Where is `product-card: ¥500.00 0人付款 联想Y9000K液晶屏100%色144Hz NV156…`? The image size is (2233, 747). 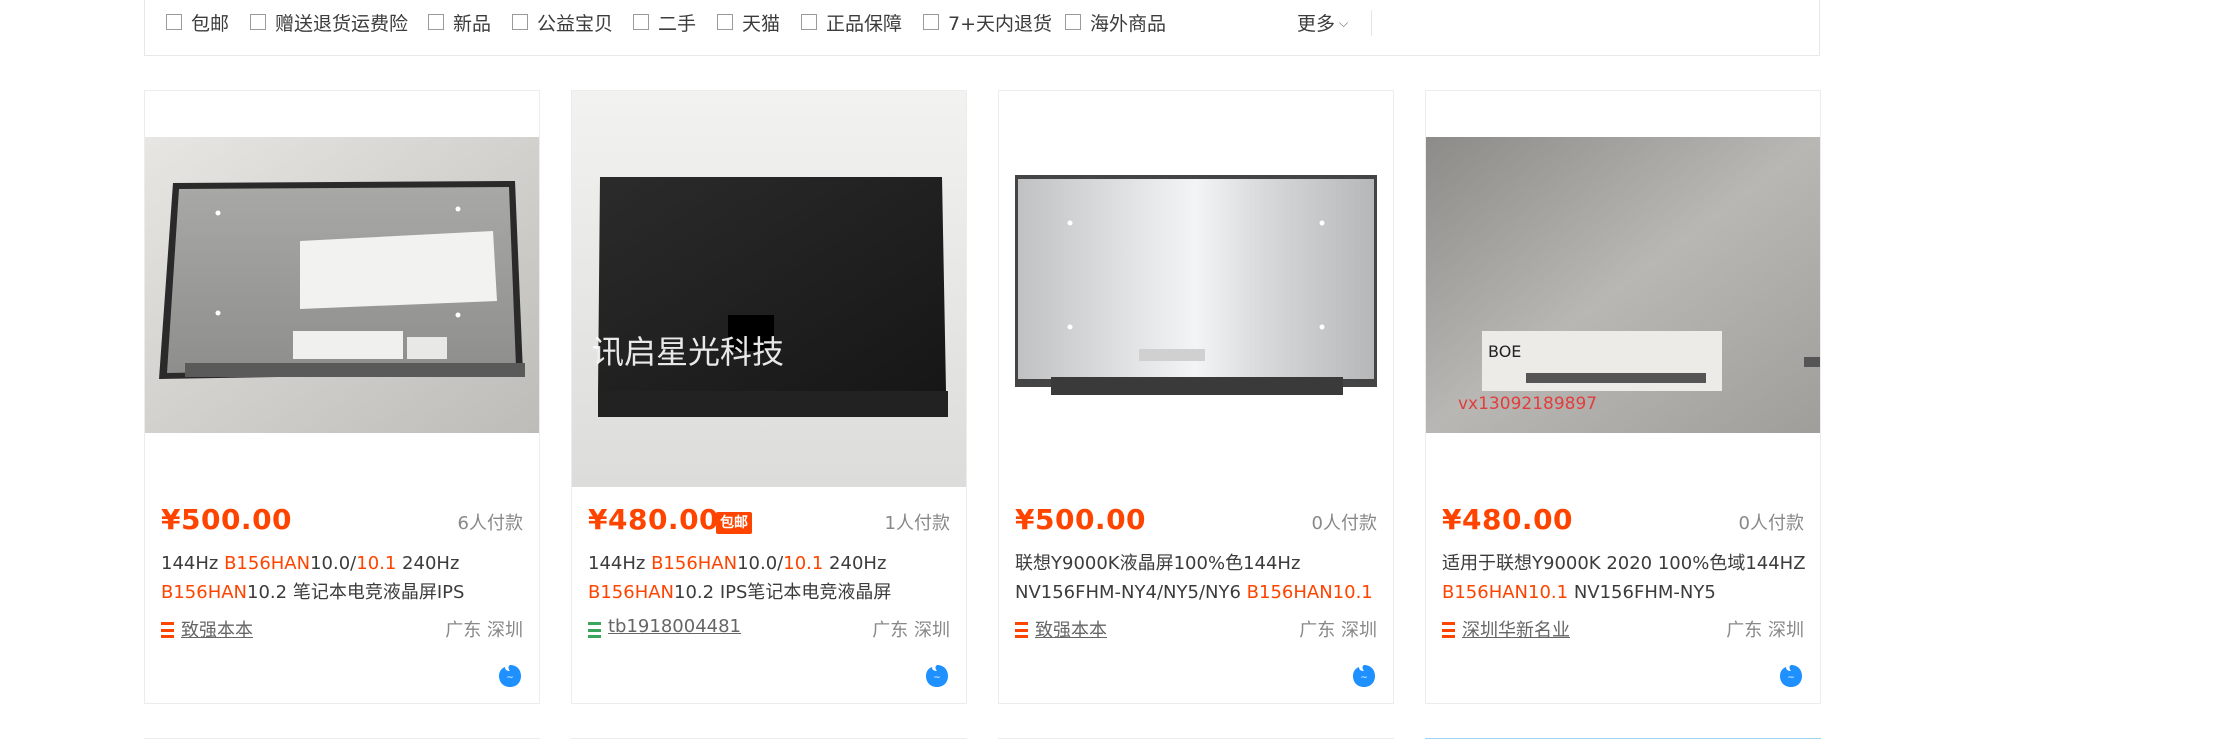
product-card: ¥500.00 0人付款 联想Y9000K液晶屏100%色144Hz NV156… is located at coordinates (1196, 397).